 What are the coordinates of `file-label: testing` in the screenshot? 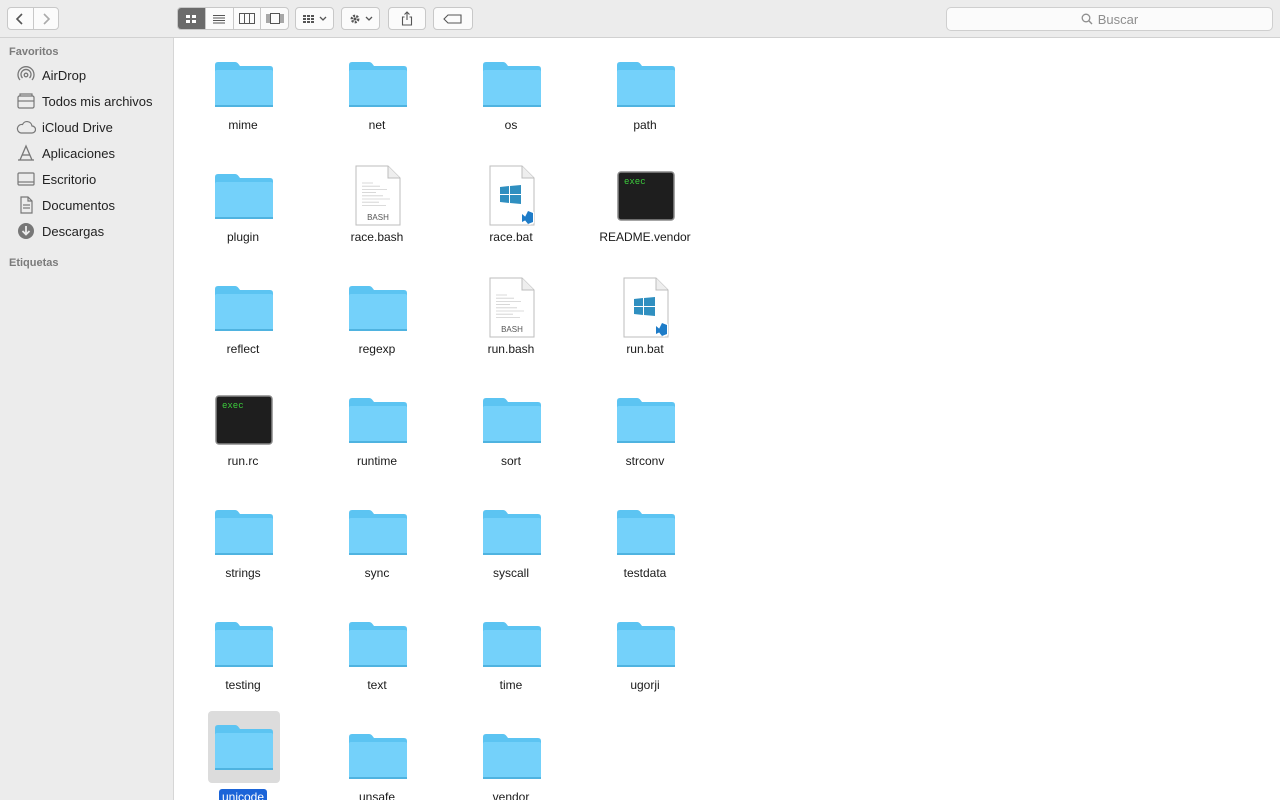 It's located at (243, 685).